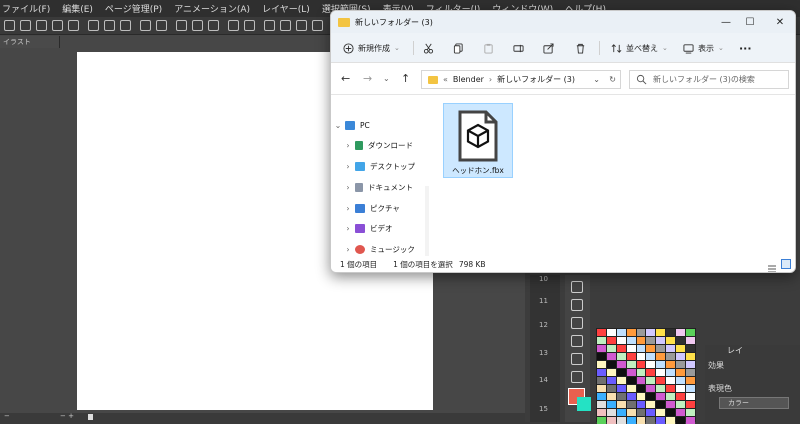 The height and width of the screenshot is (424, 800). I want to click on details-view-icon, so click(772, 265).